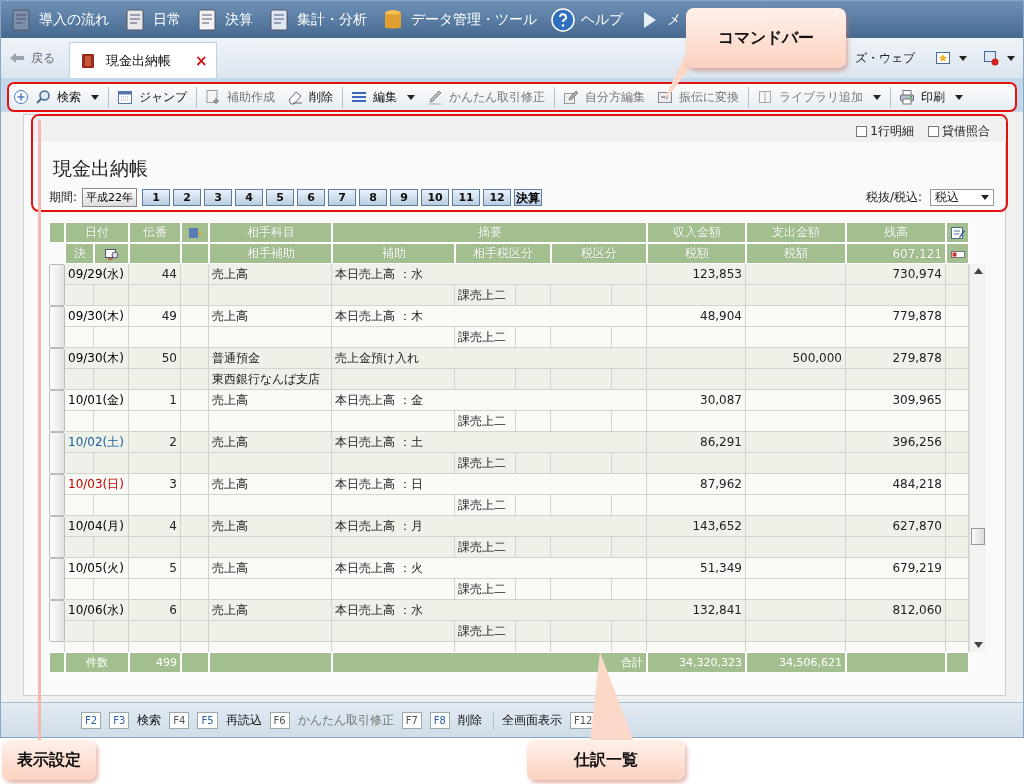 This screenshot has width=1024, height=784. I want to click on scroll-down-icon, so click(978, 645).